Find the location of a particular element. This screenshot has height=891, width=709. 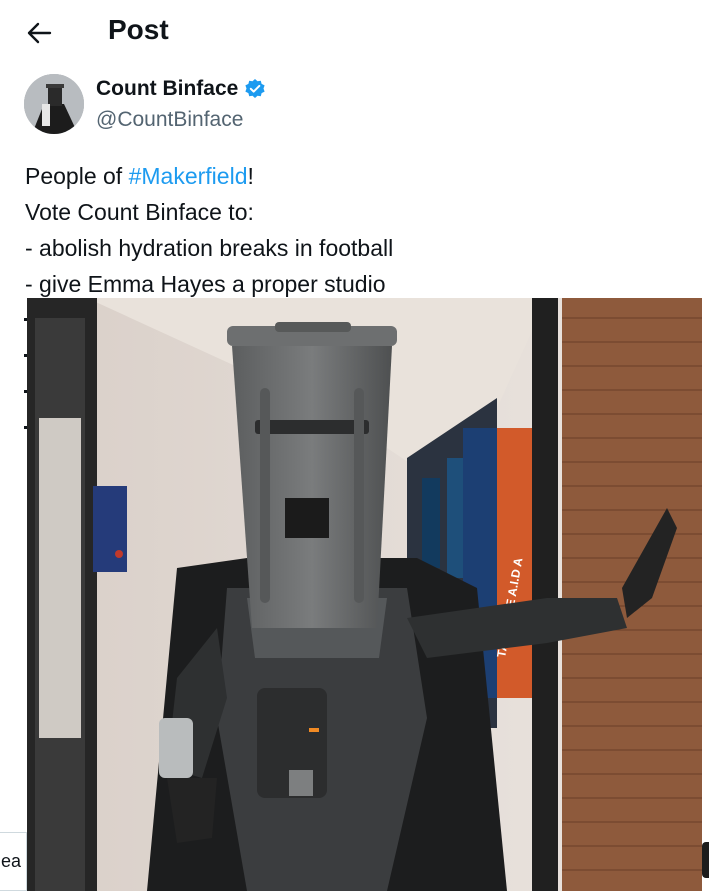

back-button is located at coordinates (39, 33).